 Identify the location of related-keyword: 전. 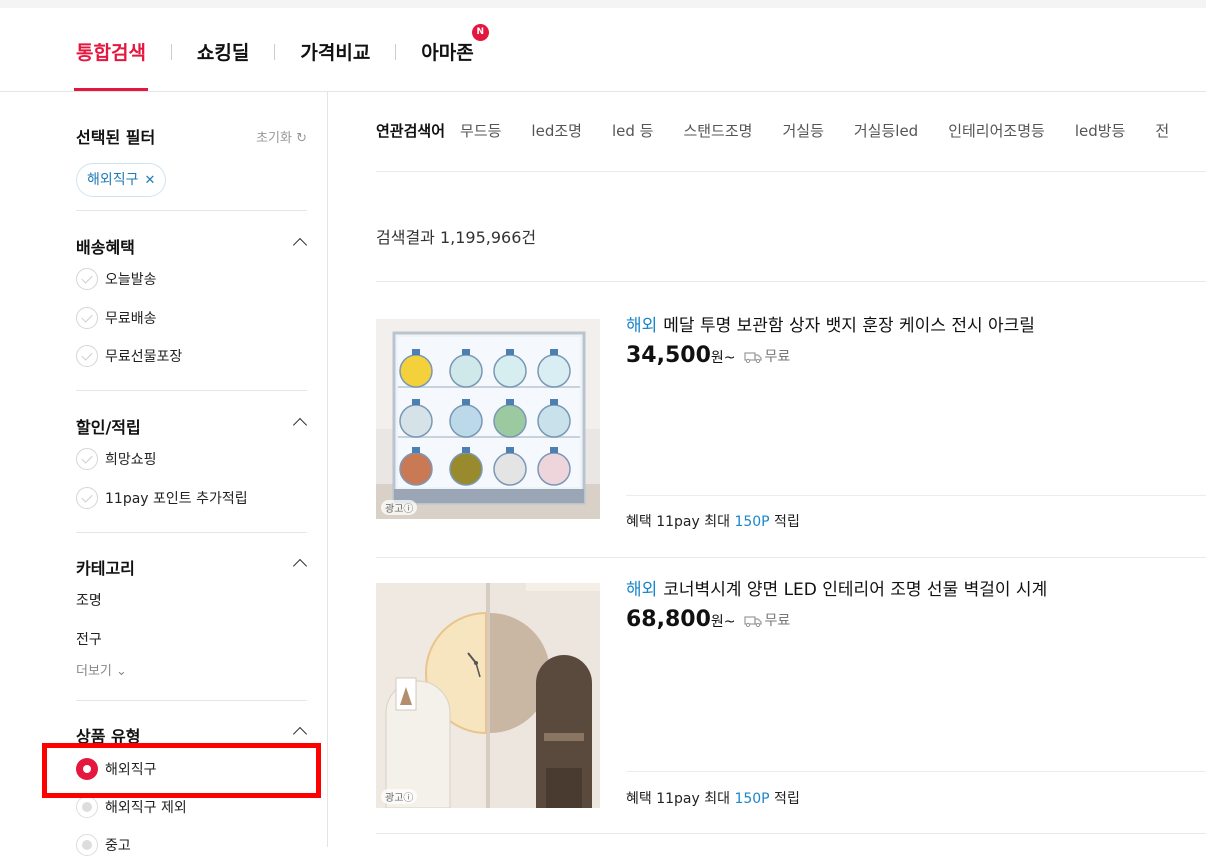
(1162, 130).